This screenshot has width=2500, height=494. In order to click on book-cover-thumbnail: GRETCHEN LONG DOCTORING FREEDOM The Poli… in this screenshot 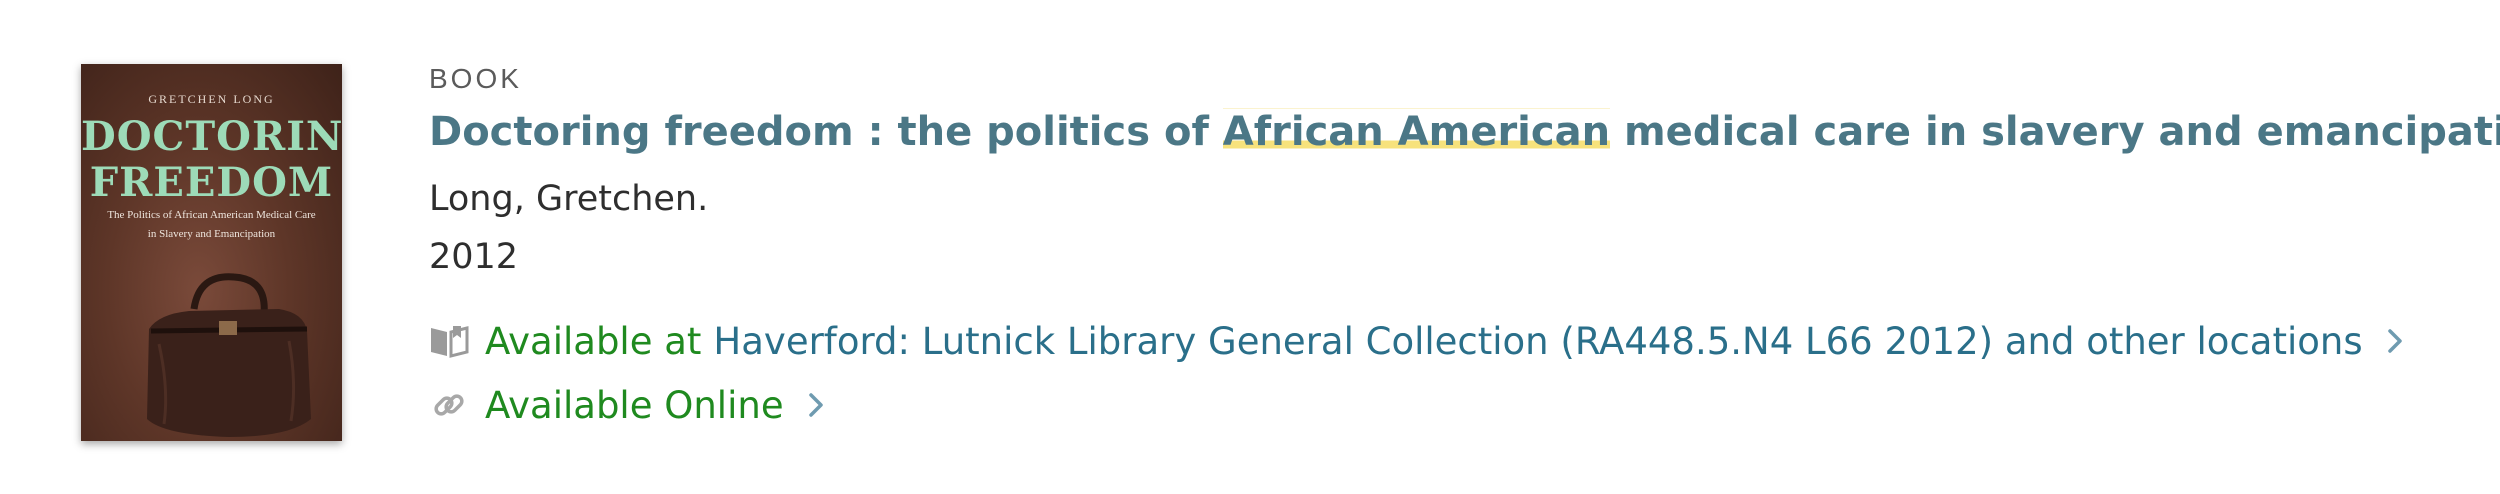, I will do `click(211, 252)`.